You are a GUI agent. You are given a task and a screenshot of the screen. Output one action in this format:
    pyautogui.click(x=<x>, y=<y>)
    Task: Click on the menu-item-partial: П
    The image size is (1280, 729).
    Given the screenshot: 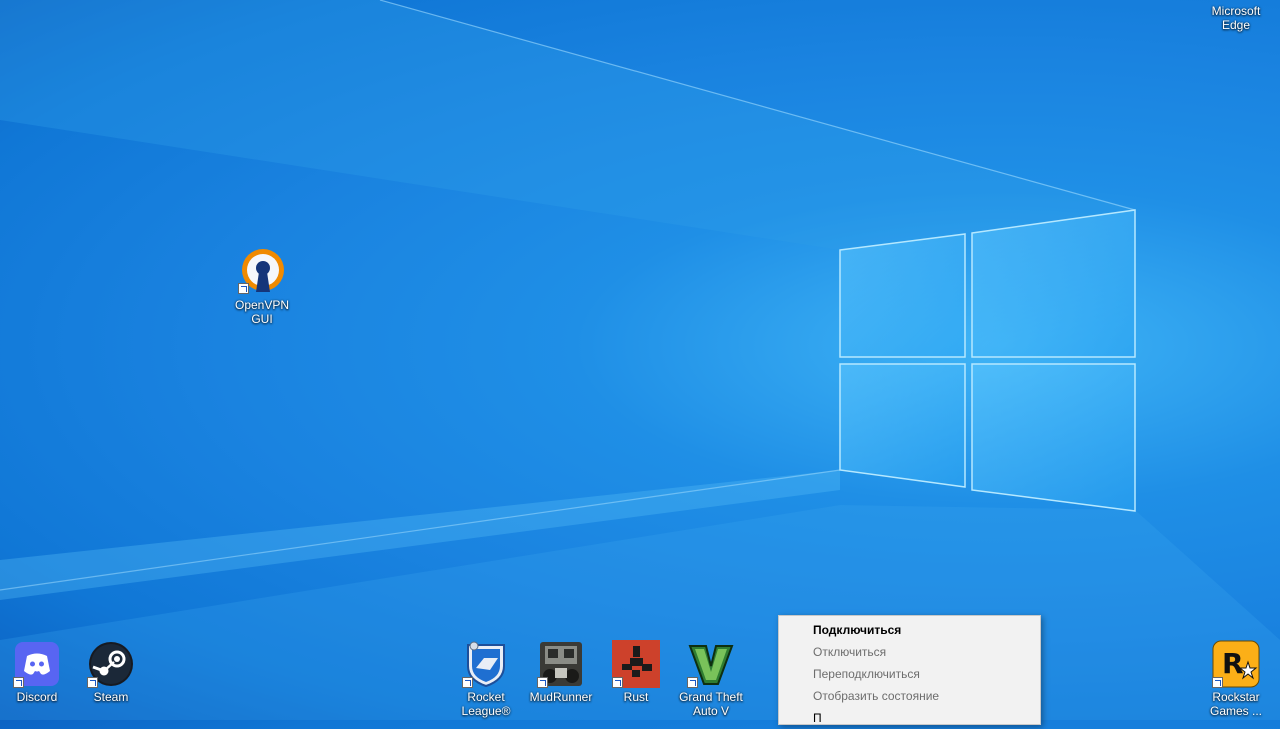 What is the action you would take?
    pyautogui.click(x=909, y=718)
    